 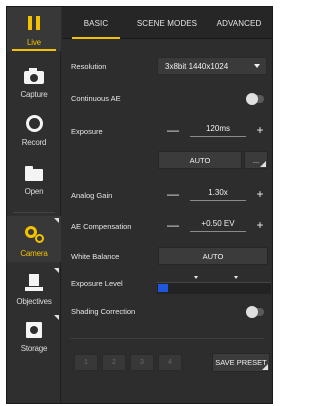 I want to click on preset-slot-2: 2, so click(x=114, y=362).